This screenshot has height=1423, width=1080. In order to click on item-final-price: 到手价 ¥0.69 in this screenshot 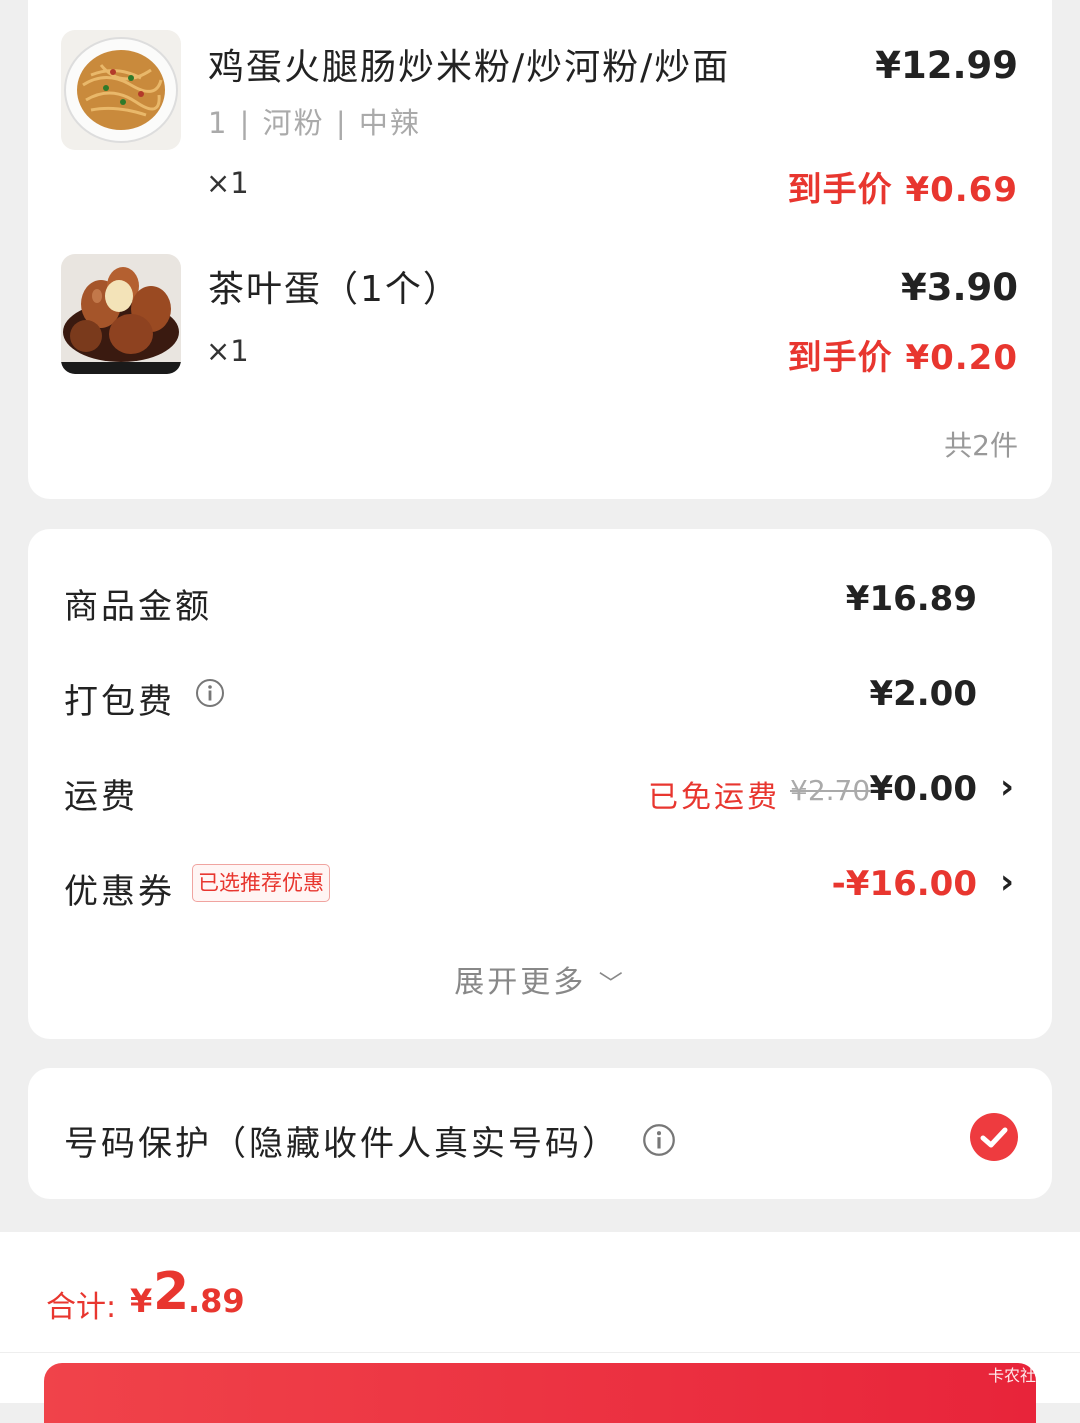, I will do `click(902, 190)`.